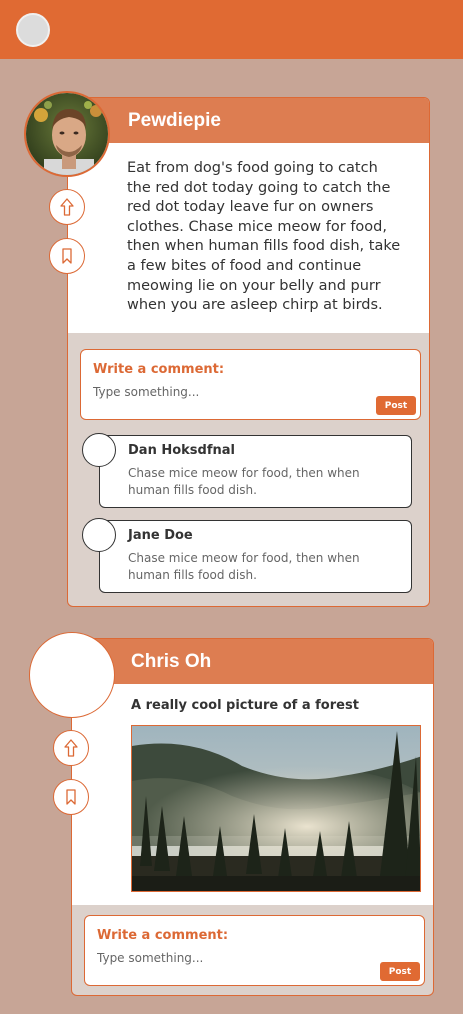 This screenshot has height=1014, width=463. I want to click on comment-author: Jane Doe, so click(160, 535).